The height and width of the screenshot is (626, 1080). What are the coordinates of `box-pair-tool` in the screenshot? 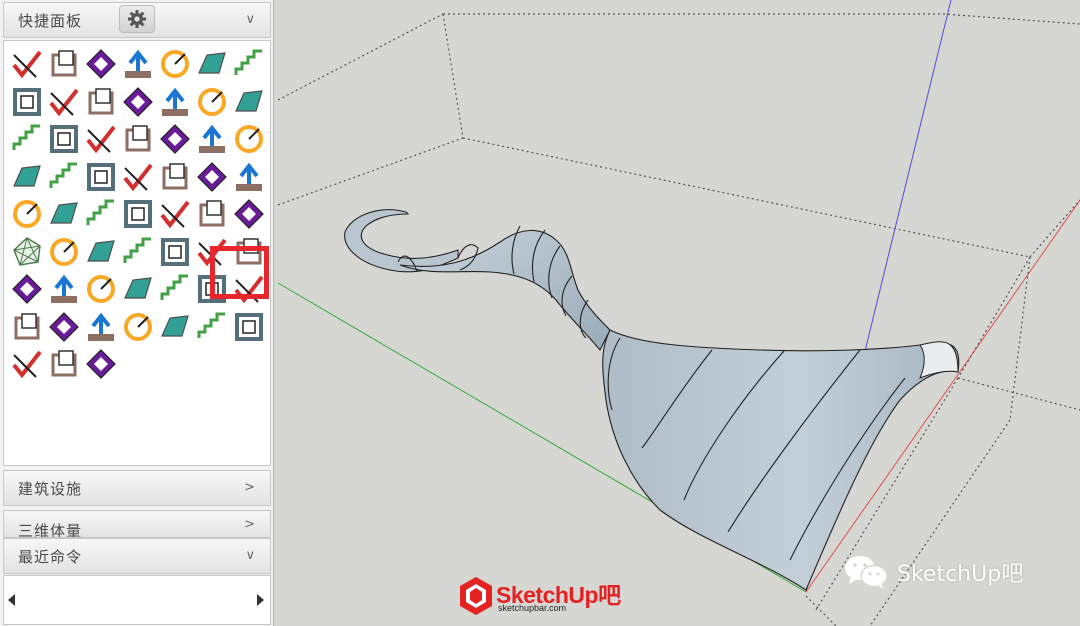 It's located at (138, 289).